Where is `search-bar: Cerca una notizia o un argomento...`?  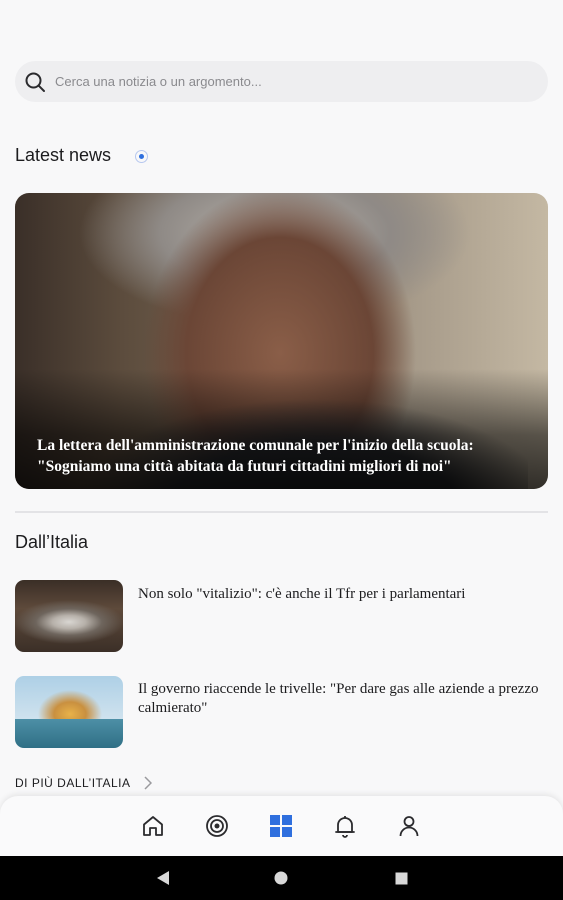 search-bar: Cerca una notizia o un argomento... is located at coordinates (281, 81).